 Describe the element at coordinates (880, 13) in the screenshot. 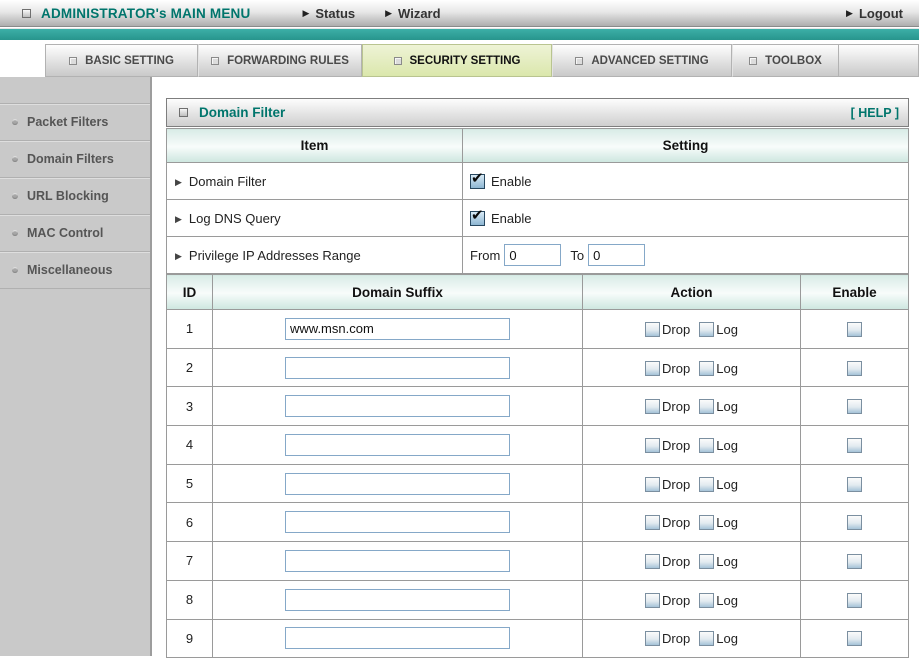

I see `logout-label: Logout` at that location.